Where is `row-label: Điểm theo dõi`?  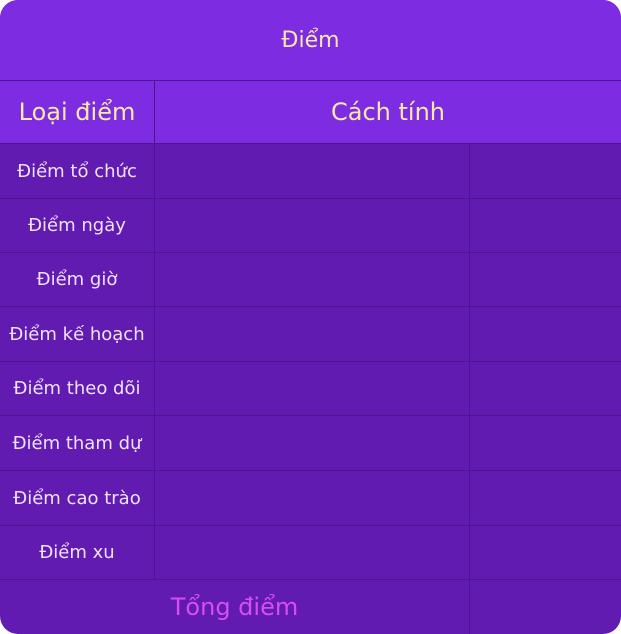
row-label: Điểm theo dõi is located at coordinates (77, 388).